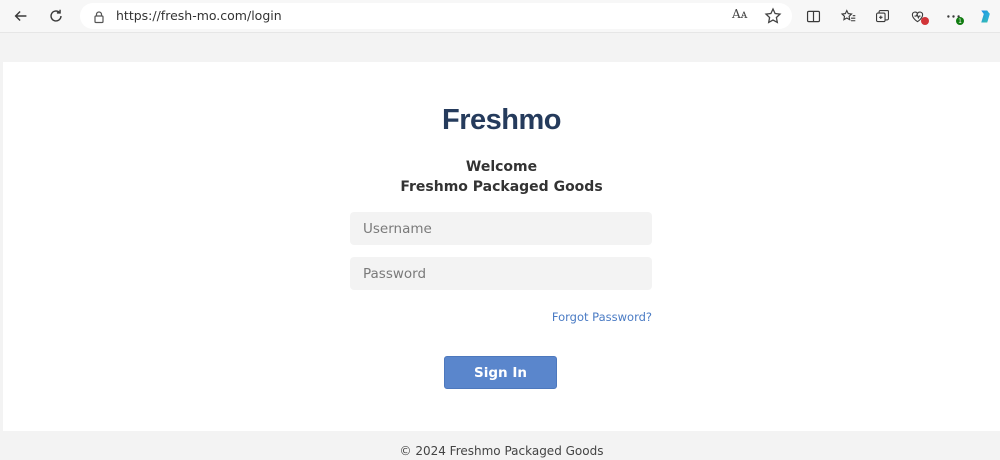 This screenshot has height=460, width=1000. Describe the element at coordinates (739, 14) in the screenshot. I see `read-aloud-icon: Aᴀ` at that location.